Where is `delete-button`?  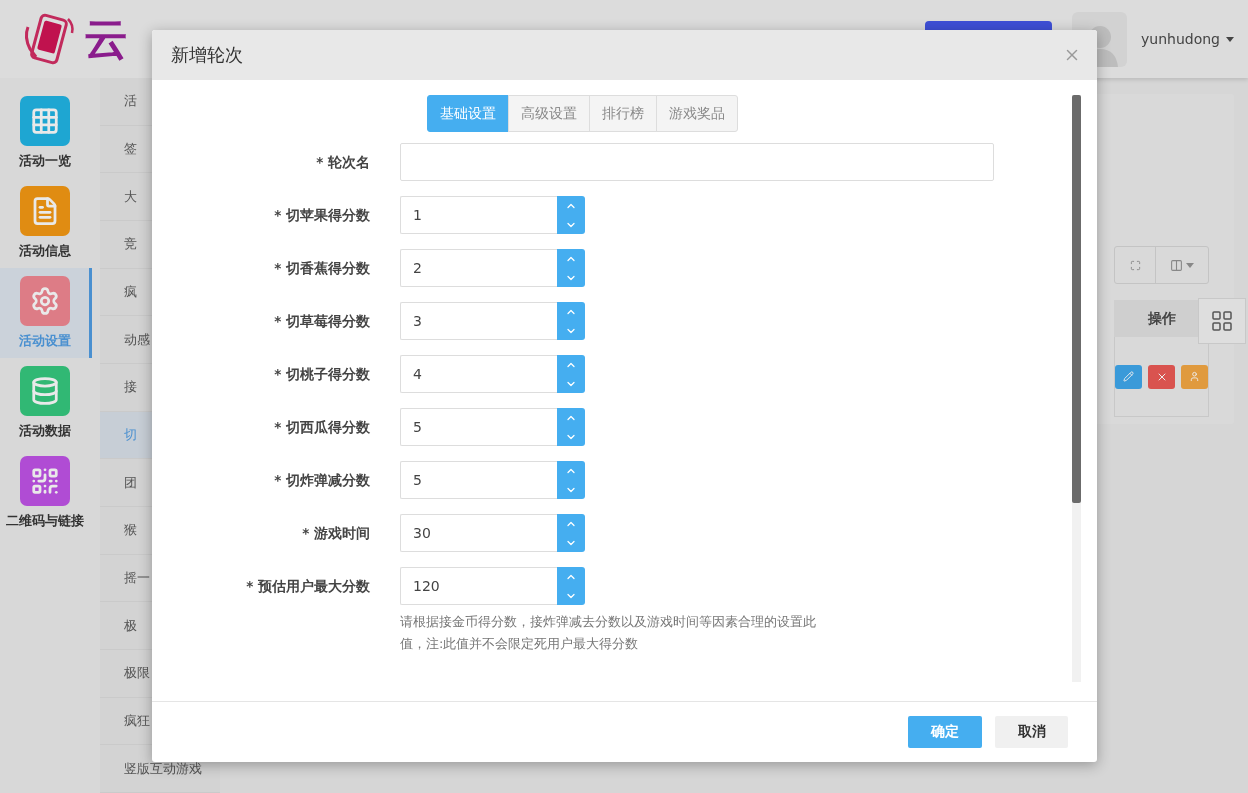
delete-button is located at coordinates (1161, 376).